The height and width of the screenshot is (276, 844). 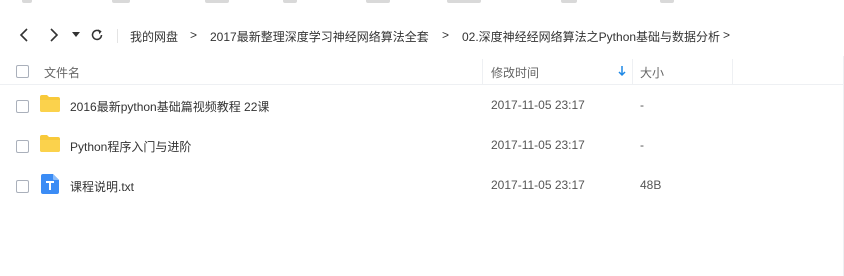 I want to click on file-list-header: 文件名 修改时间 大小, so click(x=422, y=72).